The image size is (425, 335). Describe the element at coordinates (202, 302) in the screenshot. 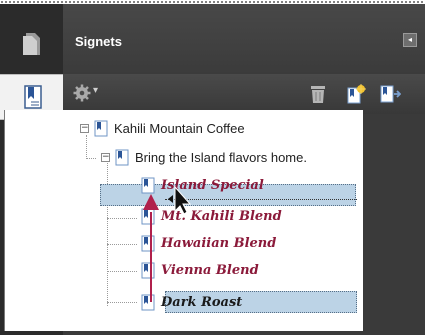

I see `bookmark-label: Dark Roast` at that location.